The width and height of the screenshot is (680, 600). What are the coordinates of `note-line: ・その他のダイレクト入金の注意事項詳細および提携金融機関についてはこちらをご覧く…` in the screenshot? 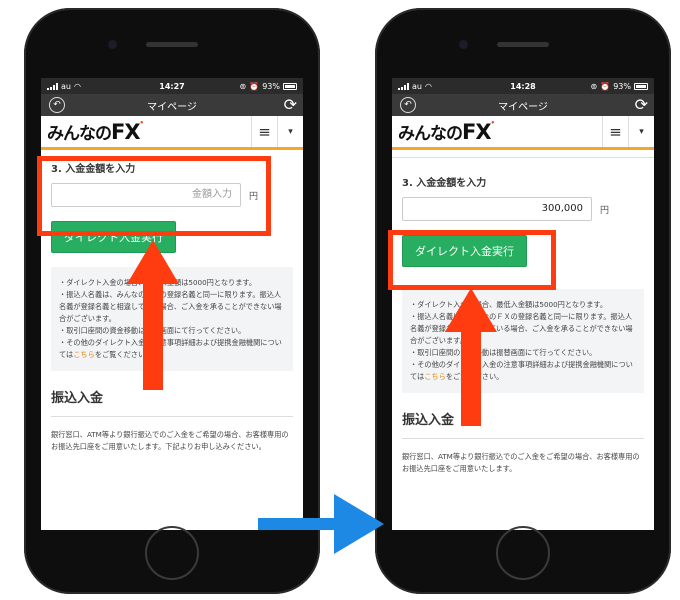 It's located at (521, 370).